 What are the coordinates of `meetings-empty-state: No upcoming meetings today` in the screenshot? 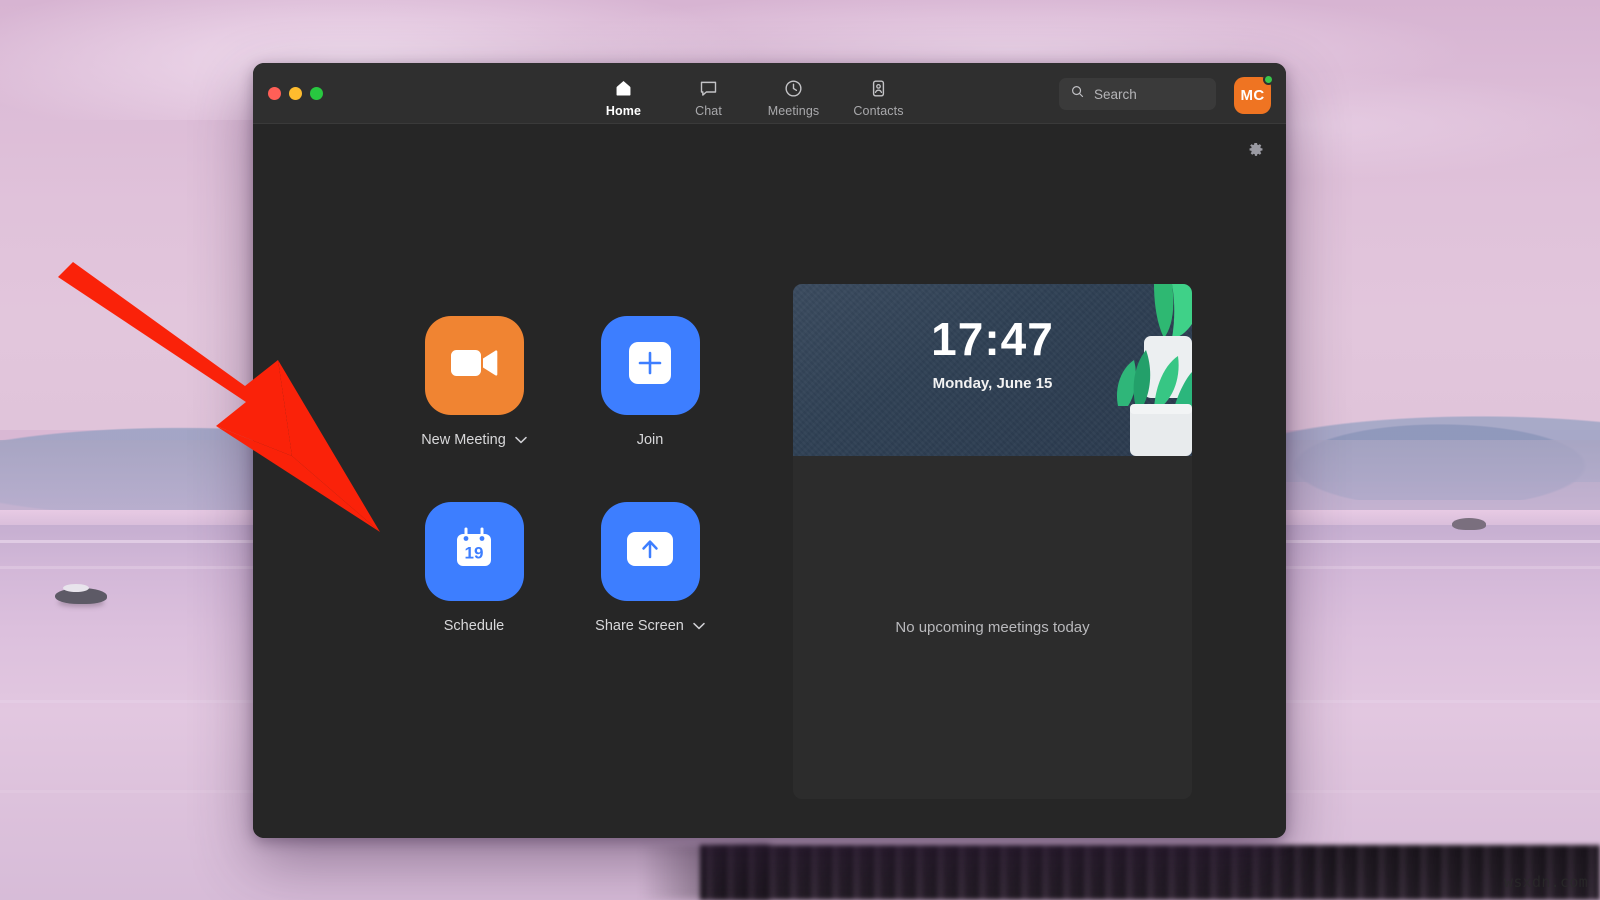 It's located at (992, 627).